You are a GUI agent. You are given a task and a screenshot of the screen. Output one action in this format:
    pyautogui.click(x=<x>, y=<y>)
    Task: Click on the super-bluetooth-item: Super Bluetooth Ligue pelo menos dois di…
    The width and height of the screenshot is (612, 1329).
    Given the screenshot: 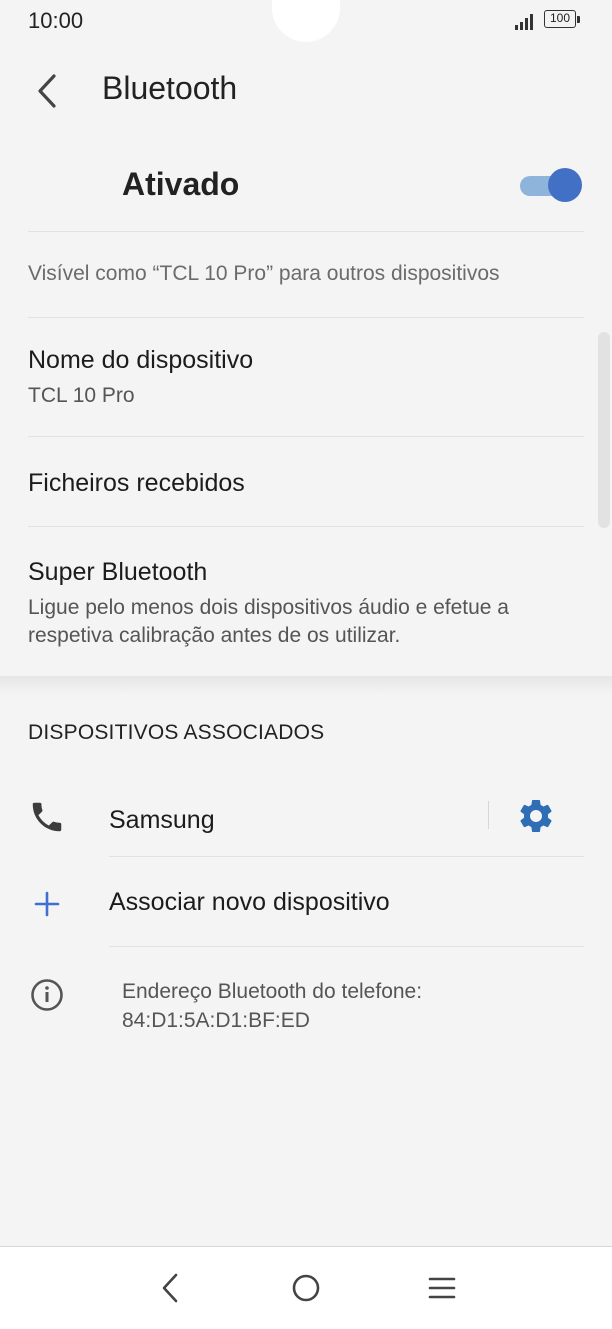 What is the action you would take?
    pyautogui.click(x=298, y=601)
    